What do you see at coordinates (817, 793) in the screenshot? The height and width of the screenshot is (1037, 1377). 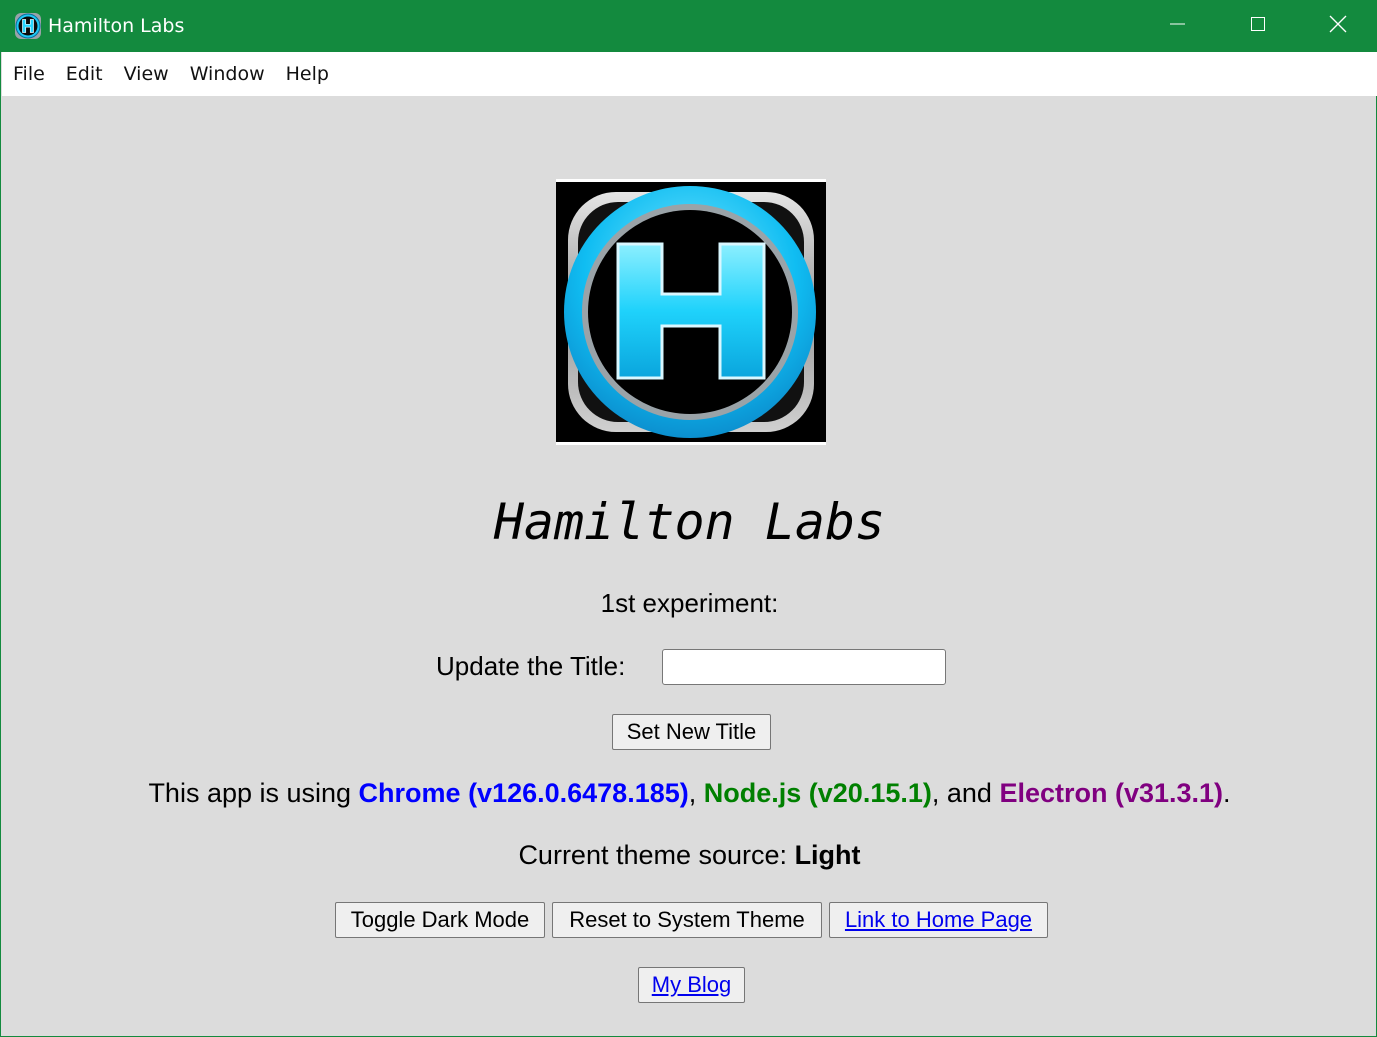 I see `node-version: Node.js (v20.15.1)` at bounding box center [817, 793].